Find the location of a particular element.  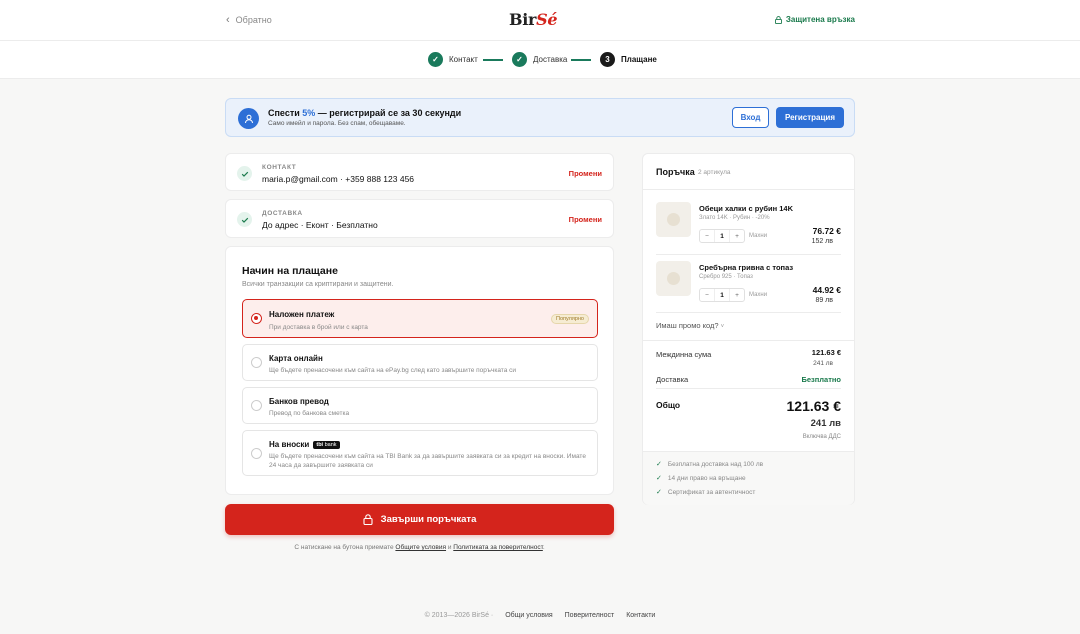

perk-item: ✓ 14 дни право на връщане is located at coordinates (701, 478).